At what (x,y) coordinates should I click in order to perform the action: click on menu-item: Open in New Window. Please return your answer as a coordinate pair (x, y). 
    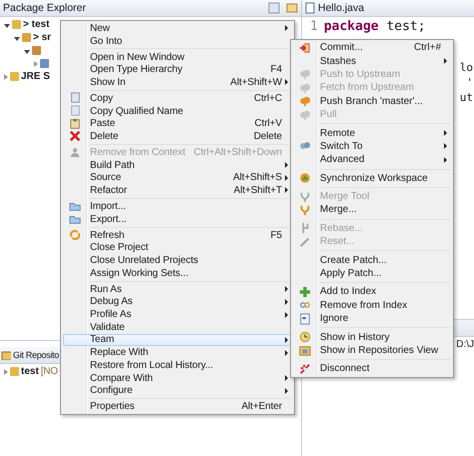
    Looking at the image, I should click on (177, 57).